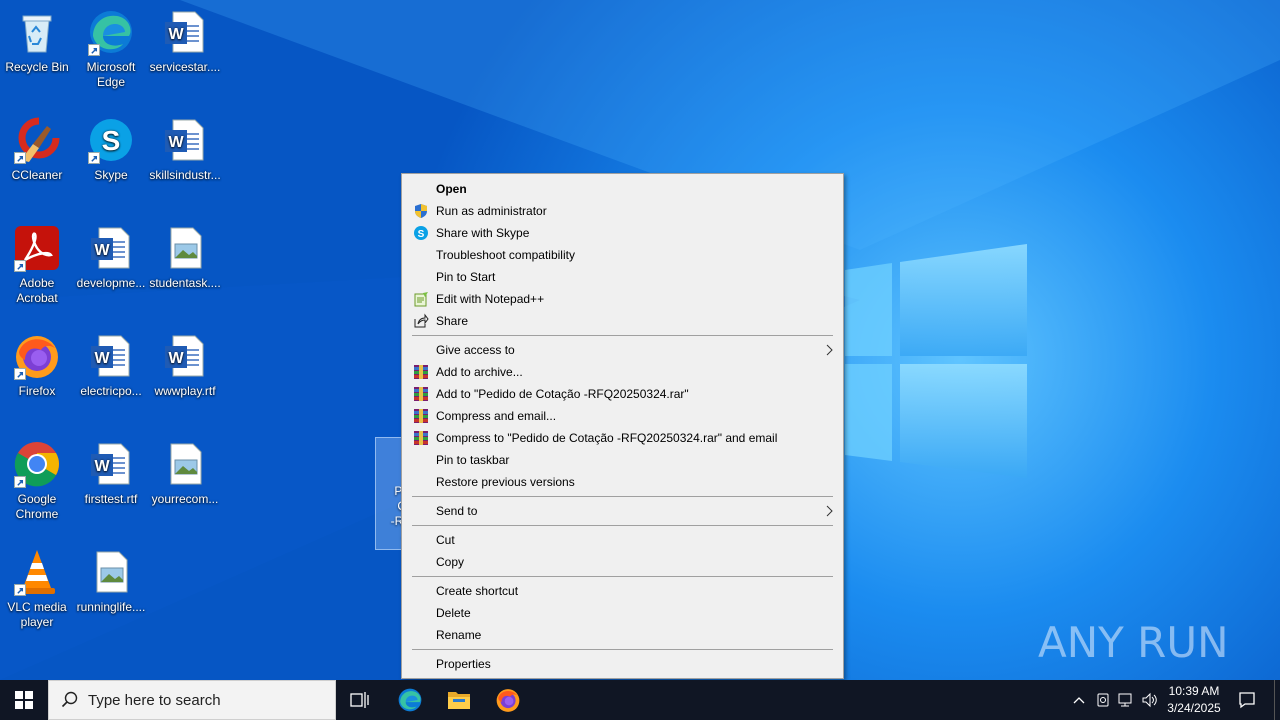 This screenshot has width=1280, height=720. What do you see at coordinates (505, 482) in the screenshot?
I see `menu-item-label: Restore previous versions` at bounding box center [505, 482].